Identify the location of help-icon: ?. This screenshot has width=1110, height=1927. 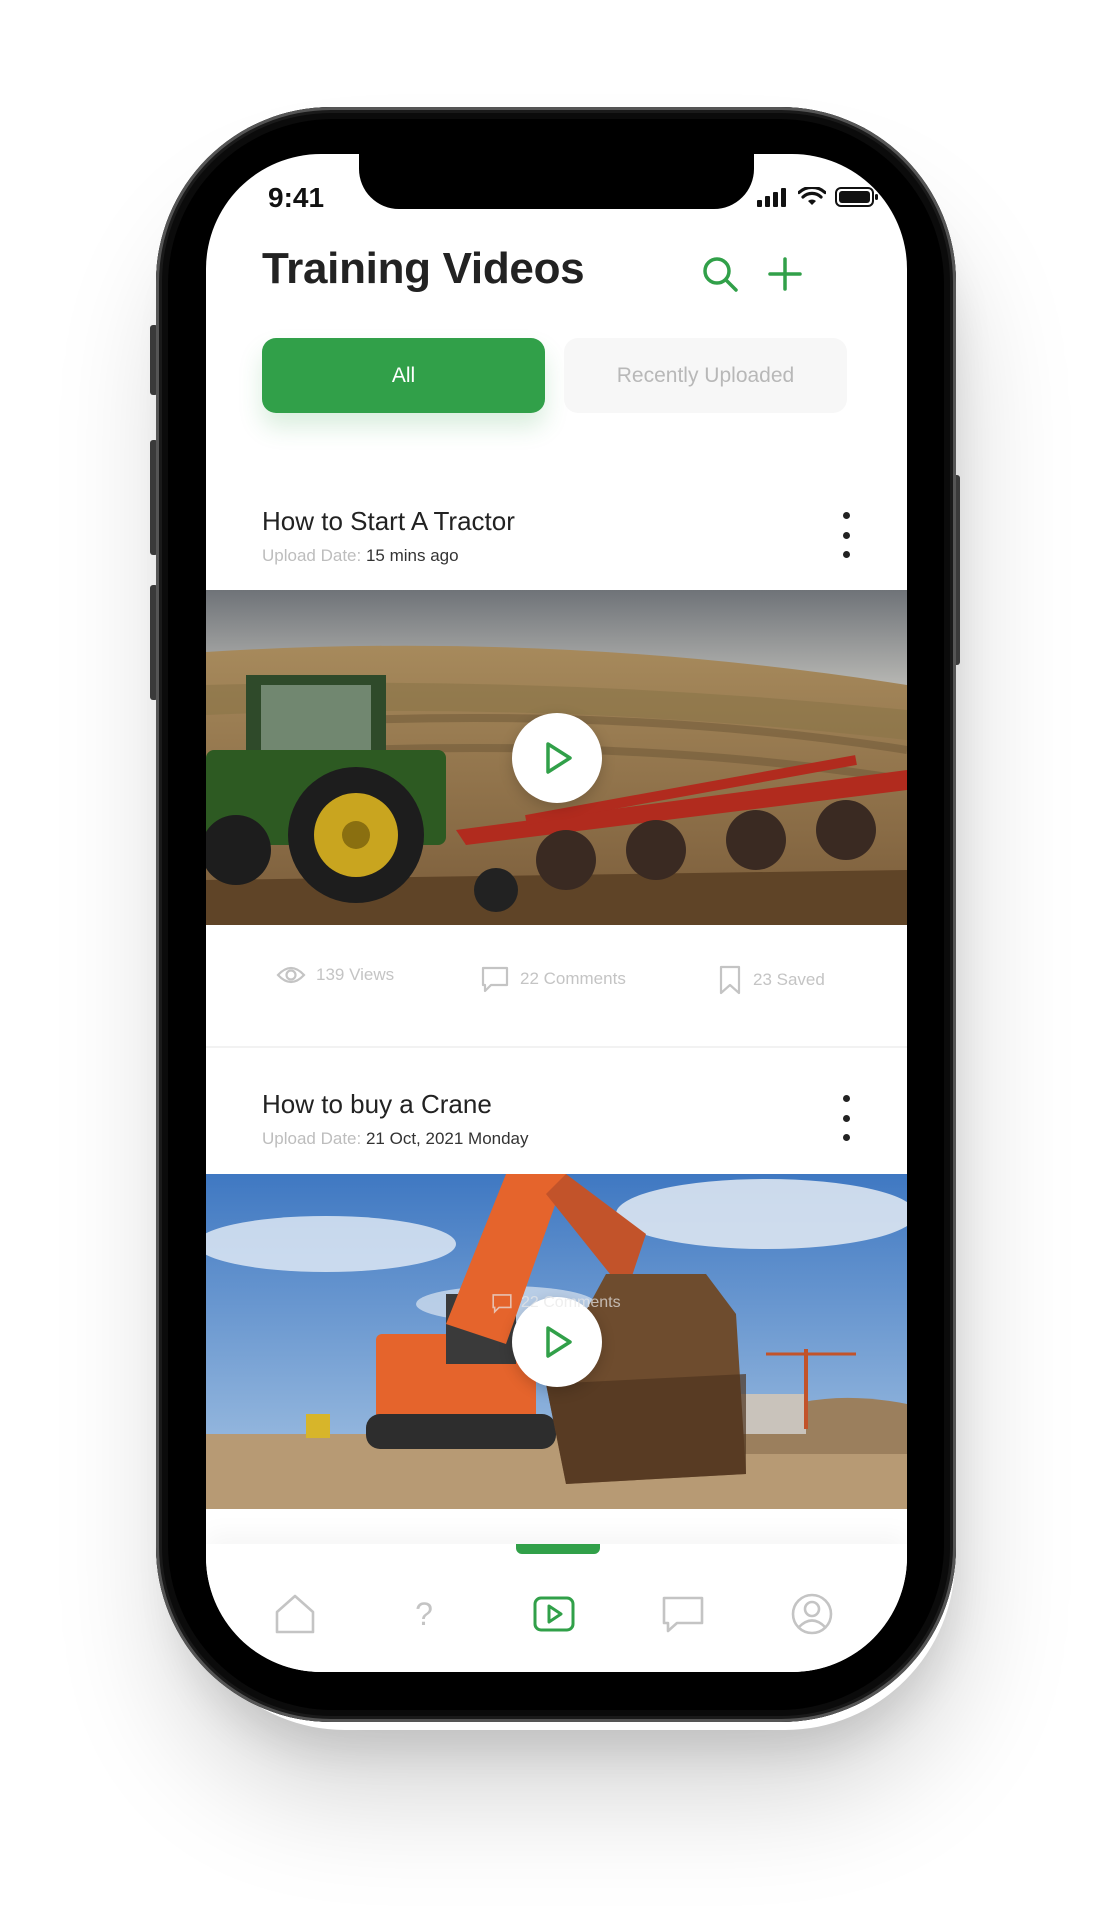
(424, 1613).